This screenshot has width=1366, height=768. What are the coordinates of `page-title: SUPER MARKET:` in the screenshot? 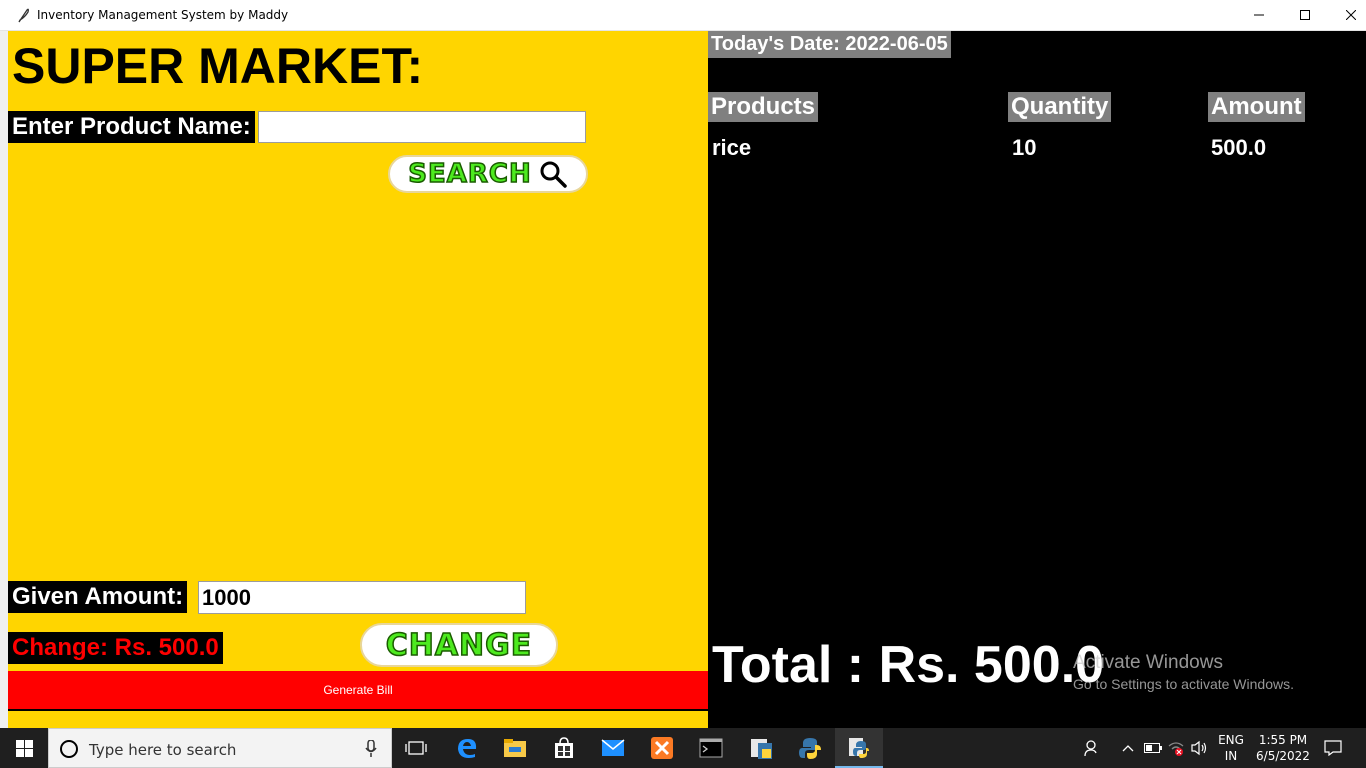 It's located at (218, 66).